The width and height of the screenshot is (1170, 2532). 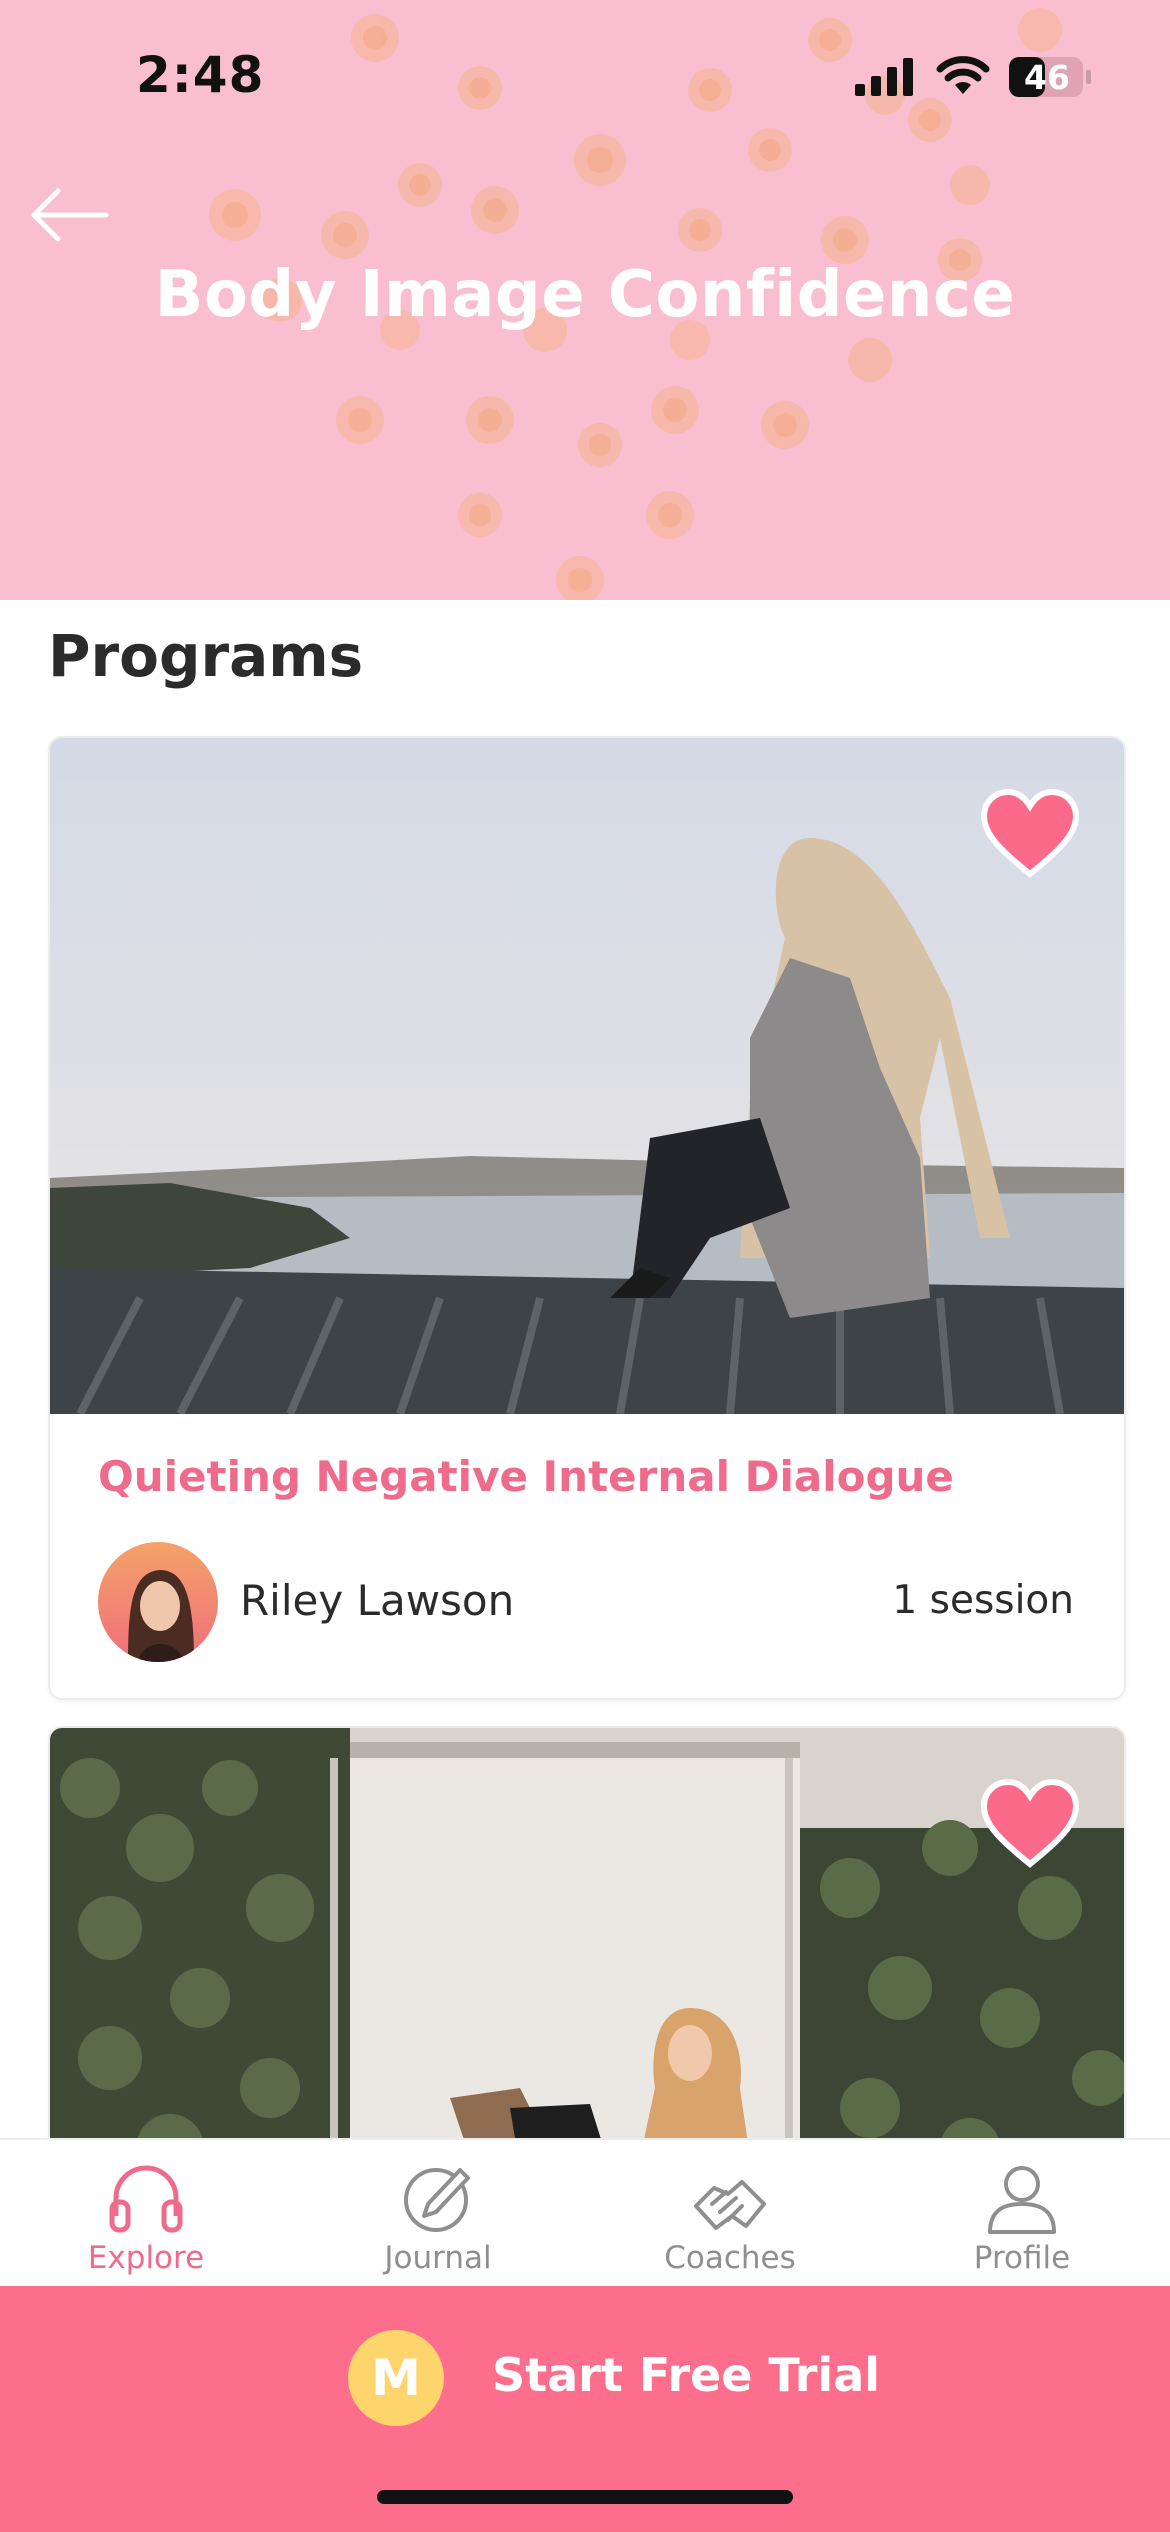 What do you see at coordinates (730, 2205) in the screenshot?
I see `handshake-icon` at bounding box center [730, 2205].